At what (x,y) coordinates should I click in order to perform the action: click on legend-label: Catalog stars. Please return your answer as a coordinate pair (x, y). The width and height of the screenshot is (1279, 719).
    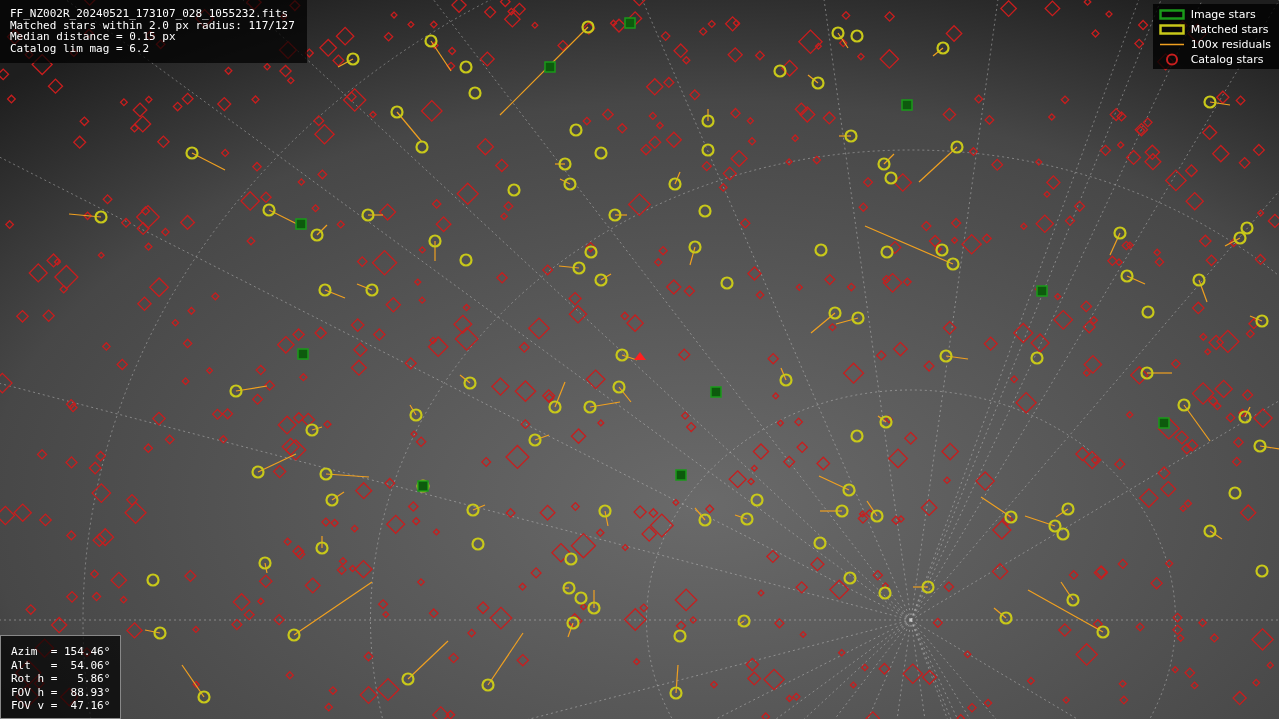
    Looking at the image, I should click on (1227, 59).